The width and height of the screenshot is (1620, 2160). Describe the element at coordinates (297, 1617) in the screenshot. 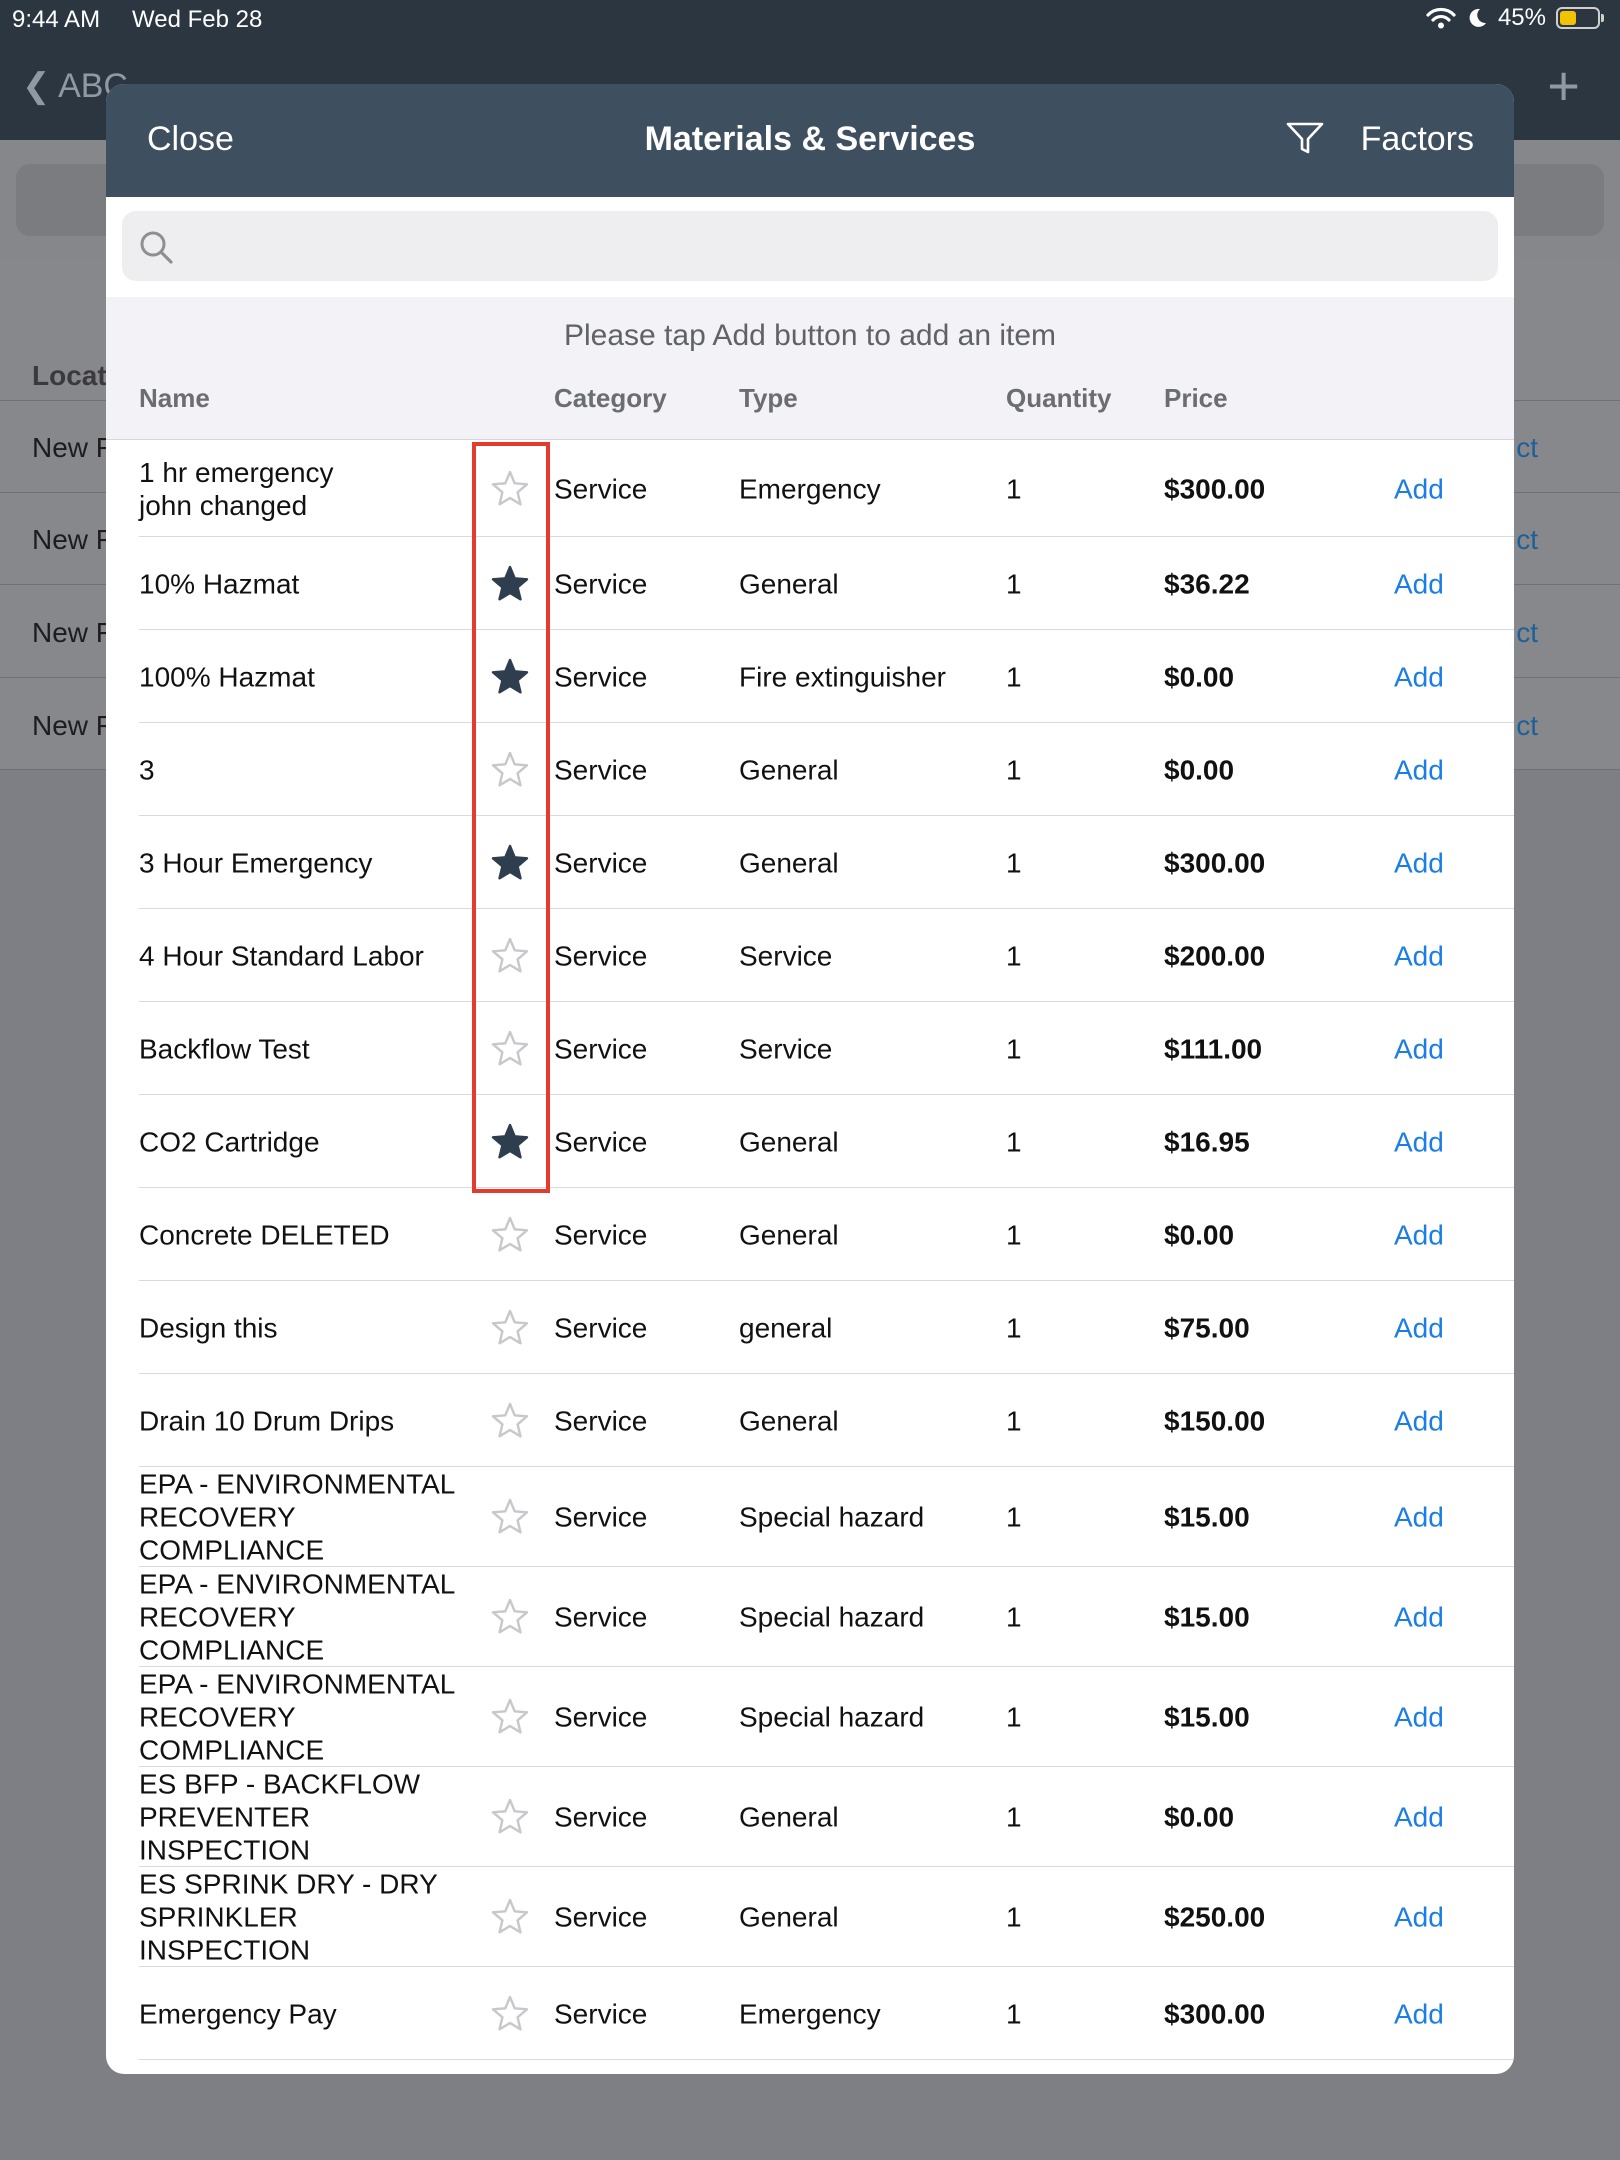

I see `item-name: EPA - ENVIRONMENTAL RECOVERY COMPLIANCE` at that location.